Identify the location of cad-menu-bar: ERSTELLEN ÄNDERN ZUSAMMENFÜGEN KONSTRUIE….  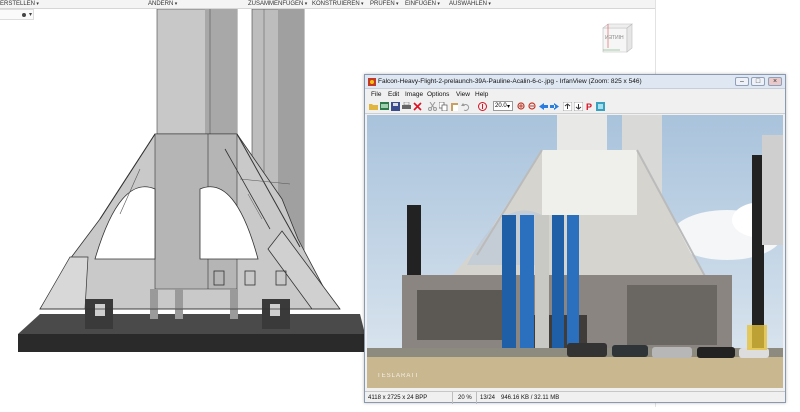
(327, 4).